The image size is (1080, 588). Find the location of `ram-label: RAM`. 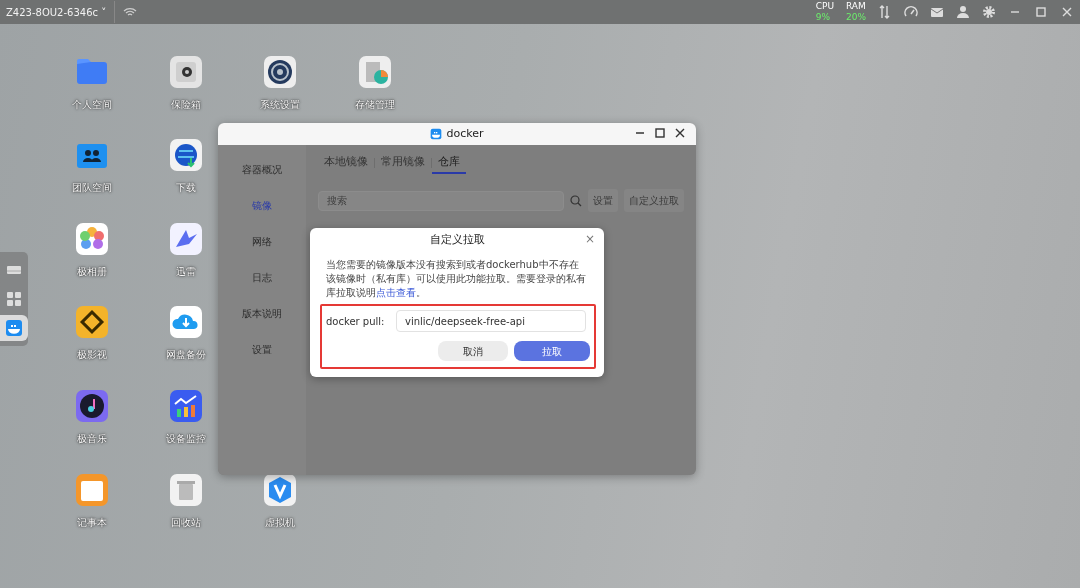

ram-label: RAM is located at coordinates (856, 6).